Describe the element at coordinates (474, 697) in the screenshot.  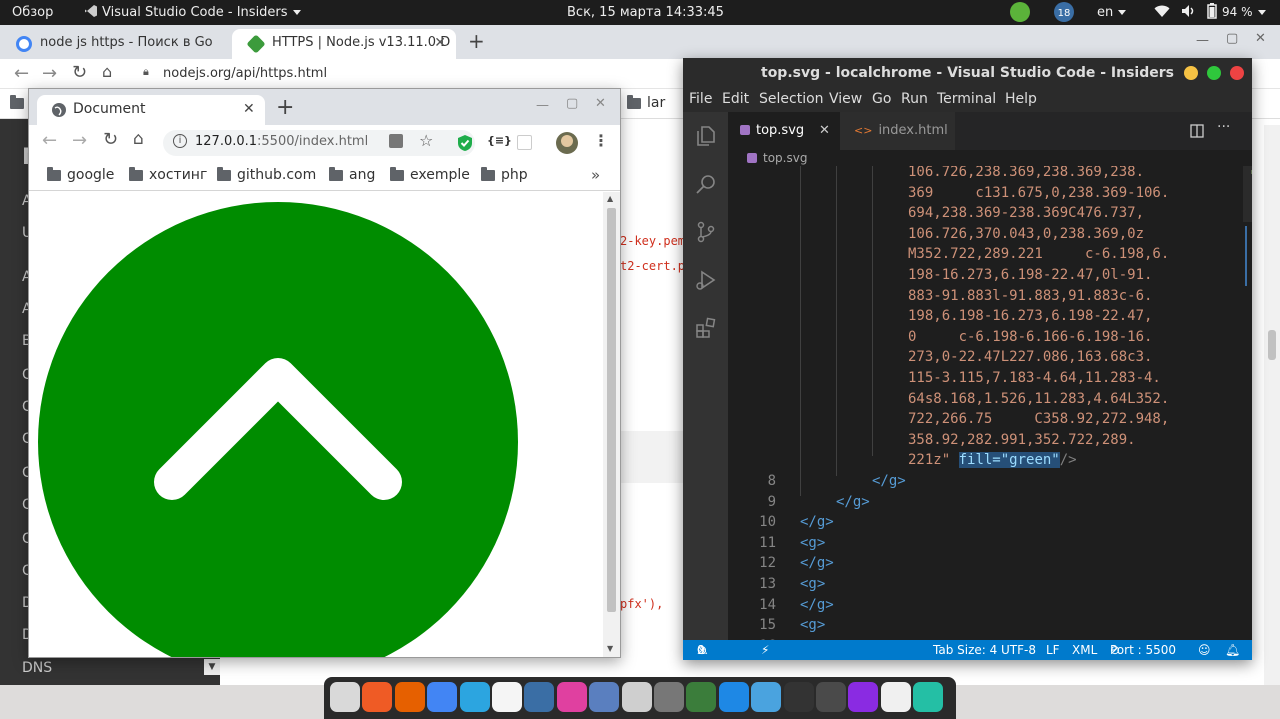
I see `telegram-icon` at that location.